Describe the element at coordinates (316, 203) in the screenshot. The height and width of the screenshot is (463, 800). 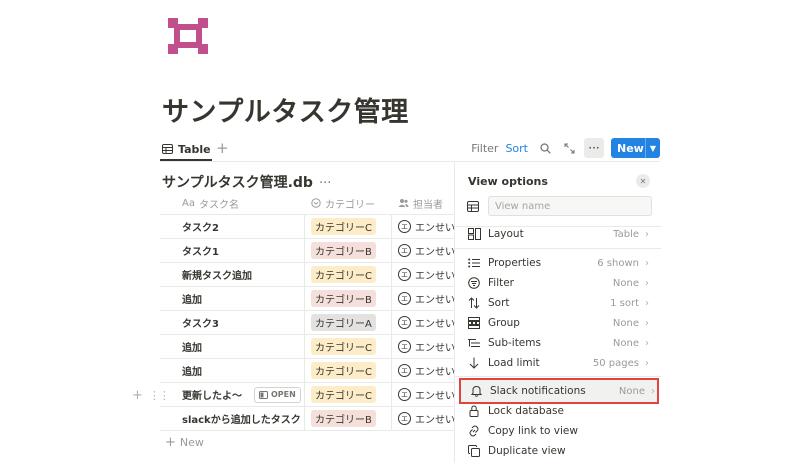
I see `select-property-icon` at that location.